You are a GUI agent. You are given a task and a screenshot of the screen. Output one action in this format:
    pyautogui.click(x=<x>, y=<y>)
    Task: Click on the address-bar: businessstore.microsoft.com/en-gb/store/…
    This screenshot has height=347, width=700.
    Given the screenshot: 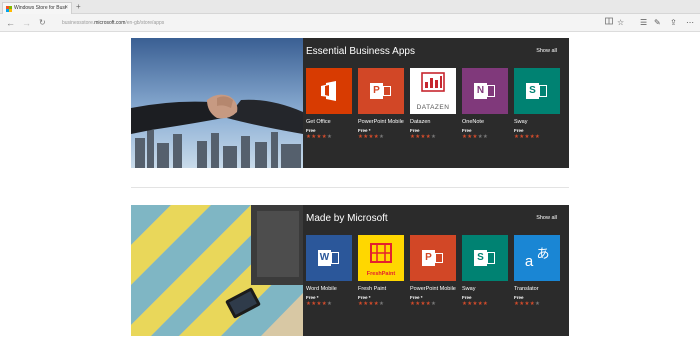 What is the action you would take?
    pyautogui.click(x=212, y=23)
    